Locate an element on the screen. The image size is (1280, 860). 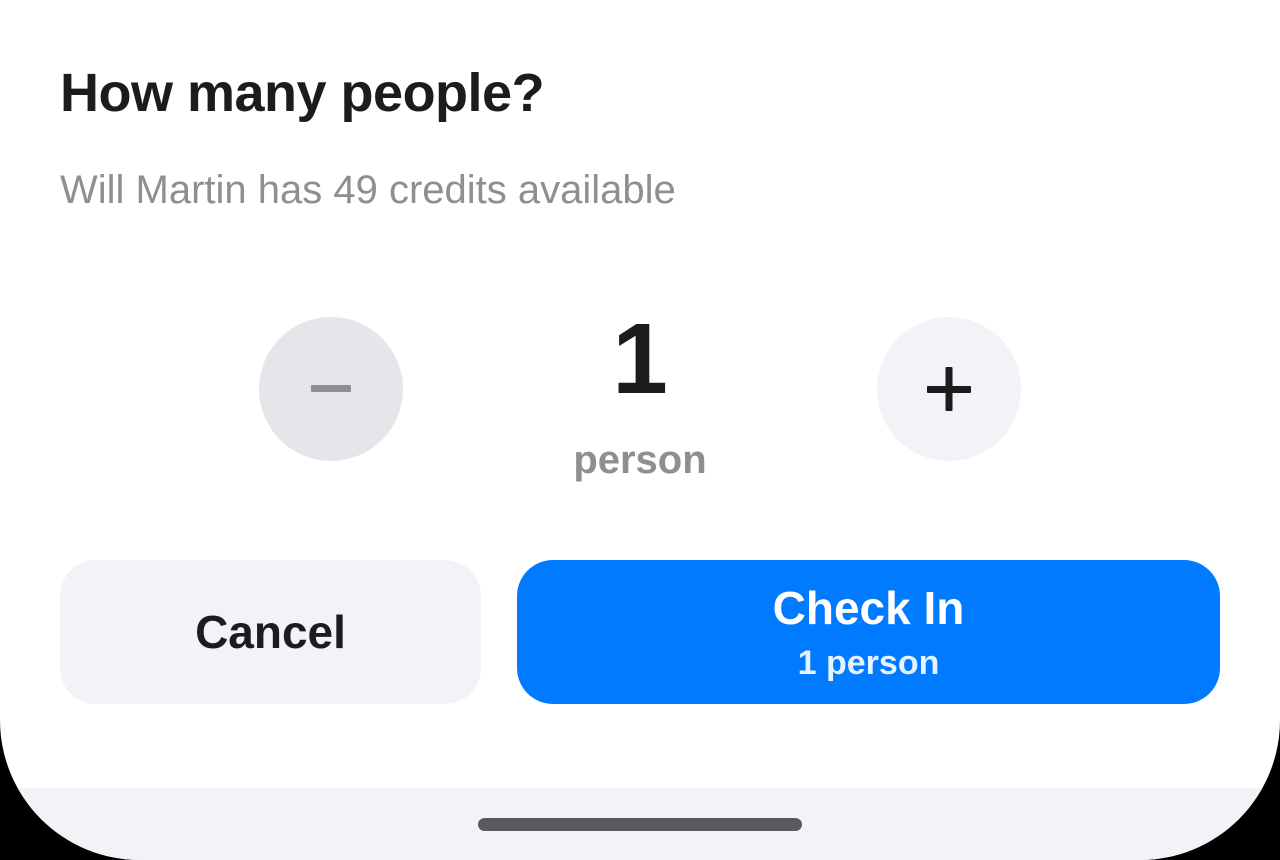
people-unit-label: person is located at coordinates (640, 460).